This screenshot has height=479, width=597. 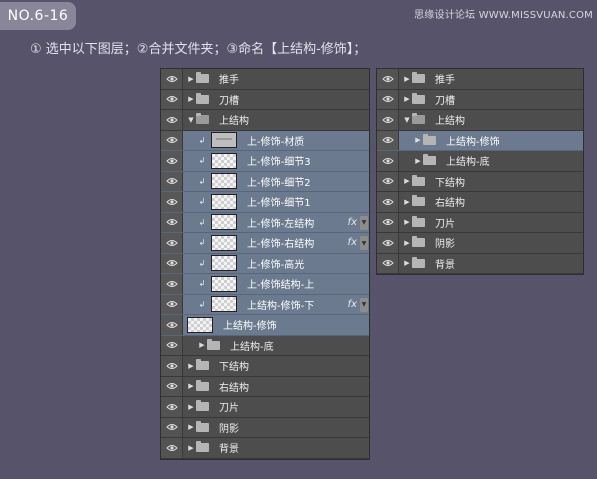 I want to click on layer-row: ↲ 上-修饰-高光, so click(x=265, y=263).